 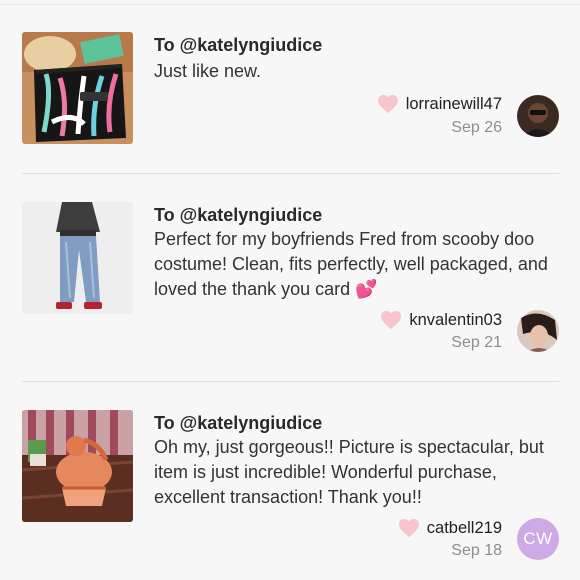 I want to click on reviewer-row: lorrainewill47, so click(x=439, y=104).